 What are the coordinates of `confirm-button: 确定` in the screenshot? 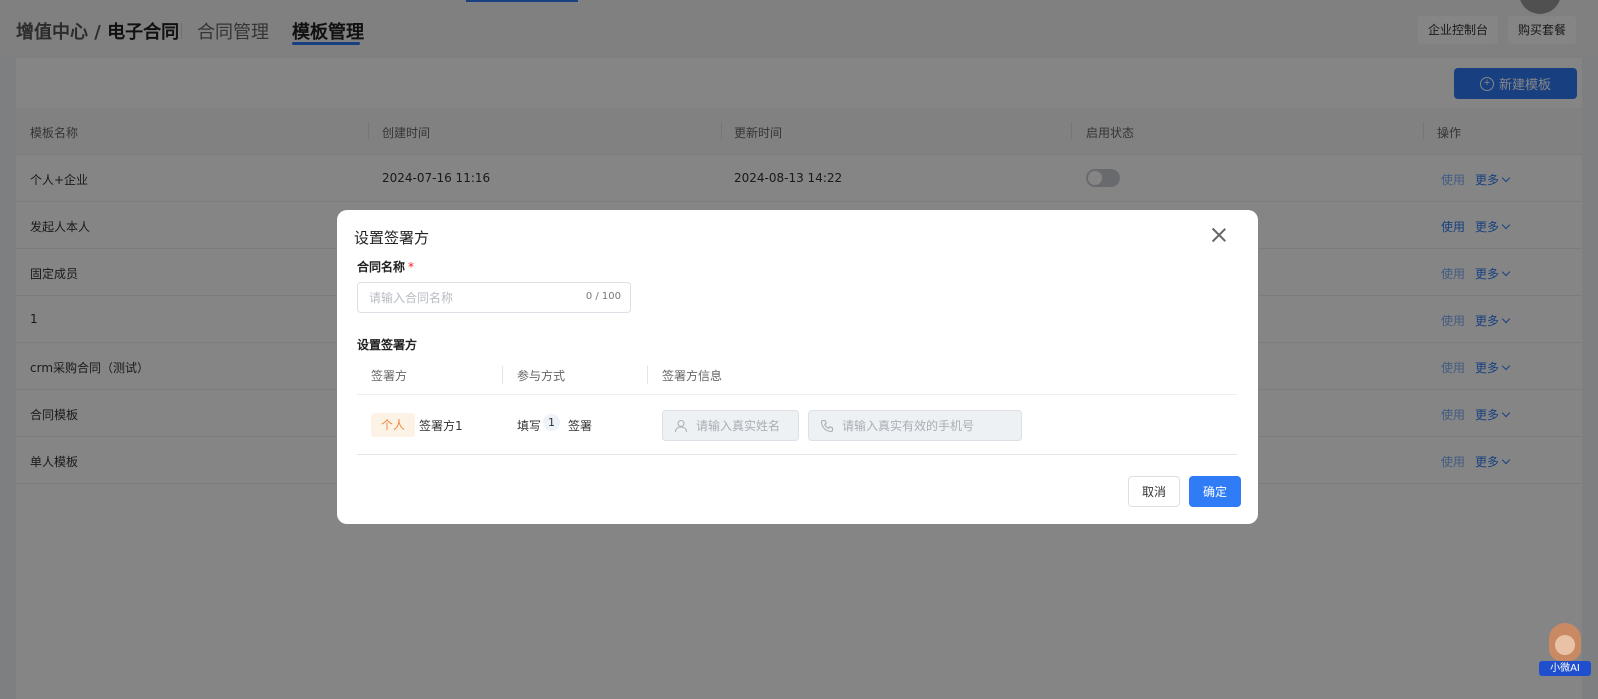 It's located at (1215, 491).